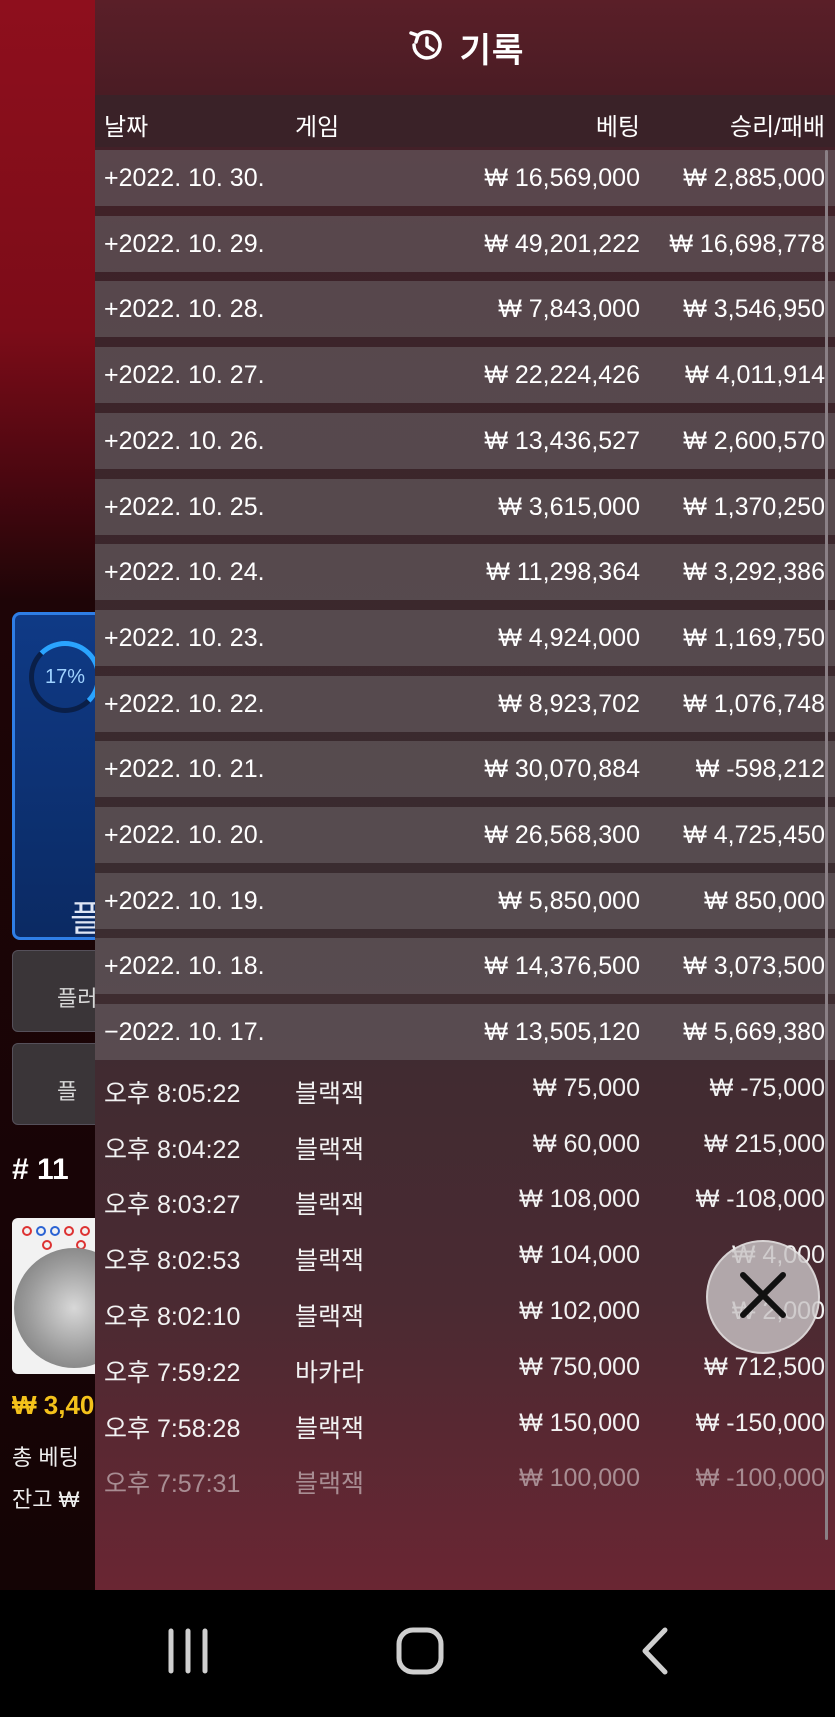  What do you see at coordinates (465, 178) in the screenshot?
I see `daily-row: +2022. 10. 30. ₩ 16,569,000 ₩ 2,885,000` at bounding box center [465, 178].